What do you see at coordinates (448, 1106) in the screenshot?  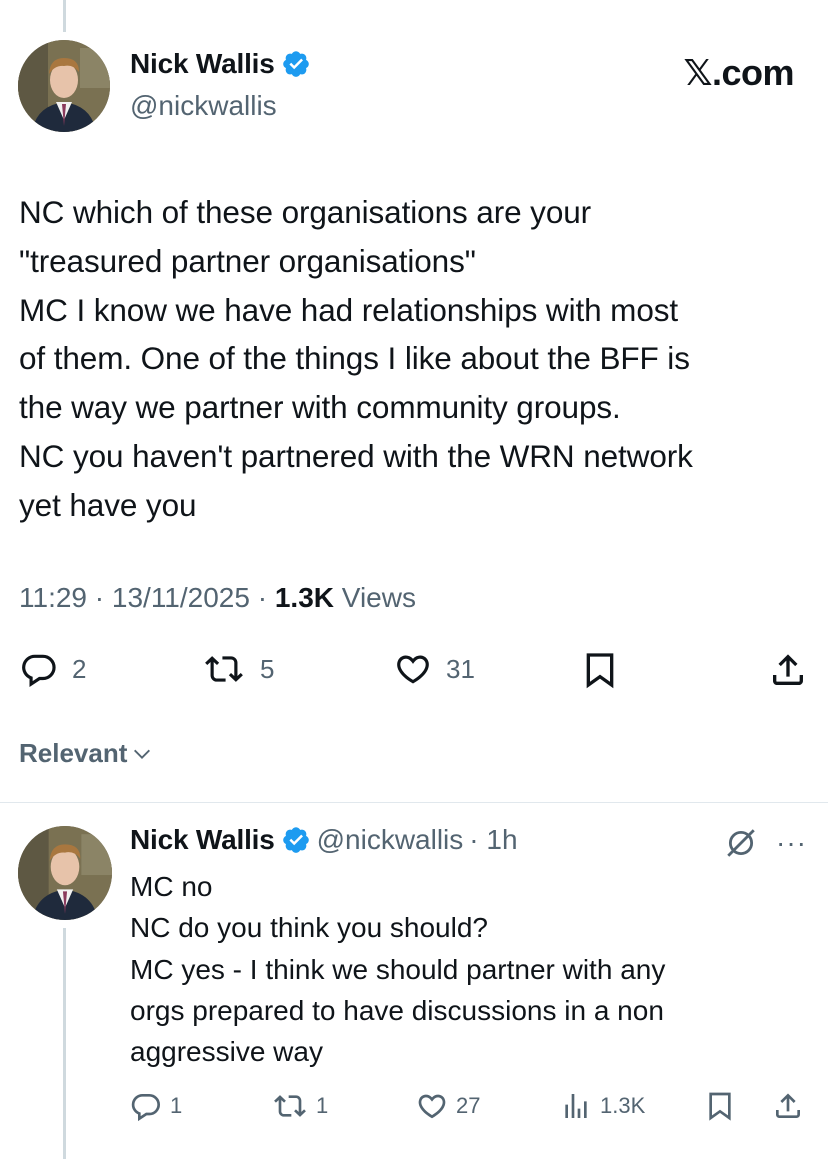 I see `reply-like-button: 27` at bounding box center [448, 1106].